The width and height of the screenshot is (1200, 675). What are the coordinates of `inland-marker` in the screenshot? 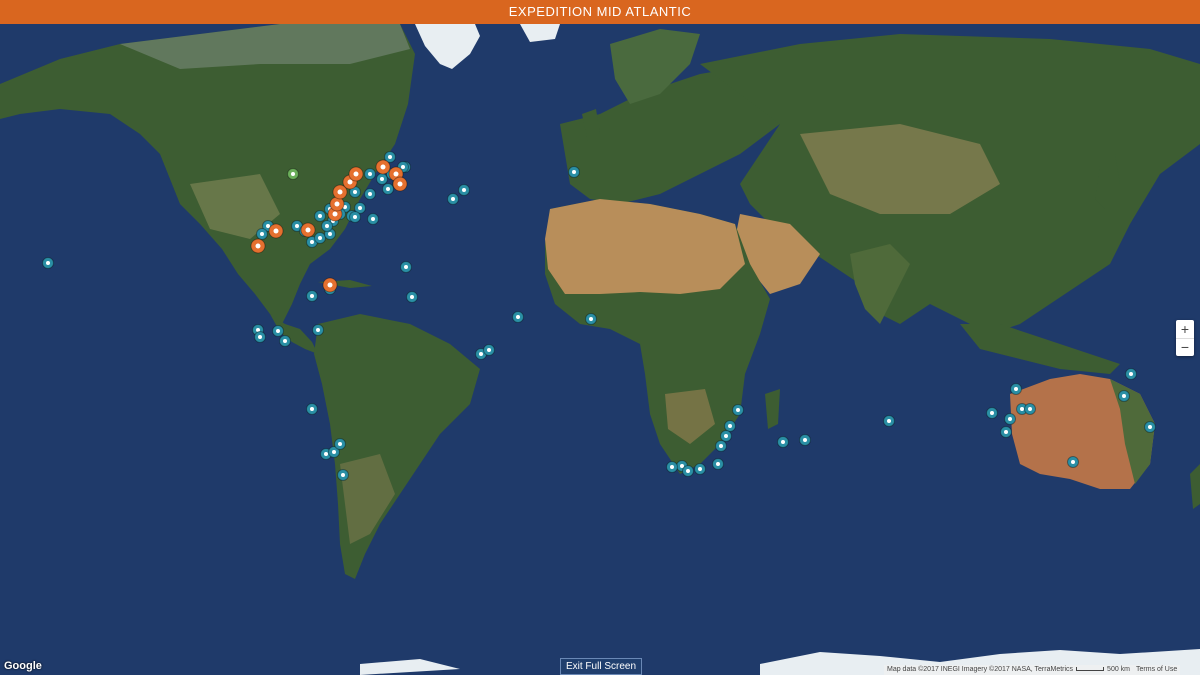 It's located at (293, 174).